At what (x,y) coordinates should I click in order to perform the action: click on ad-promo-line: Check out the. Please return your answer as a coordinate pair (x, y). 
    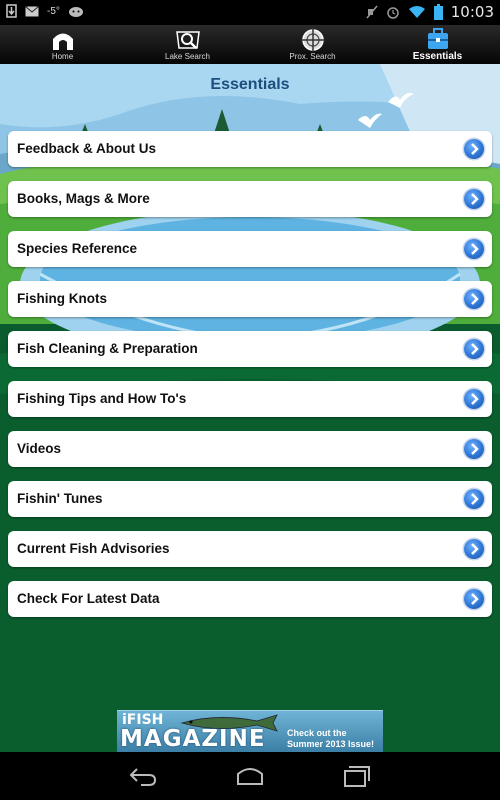
    Looking at the image, I should click on (317, 733).